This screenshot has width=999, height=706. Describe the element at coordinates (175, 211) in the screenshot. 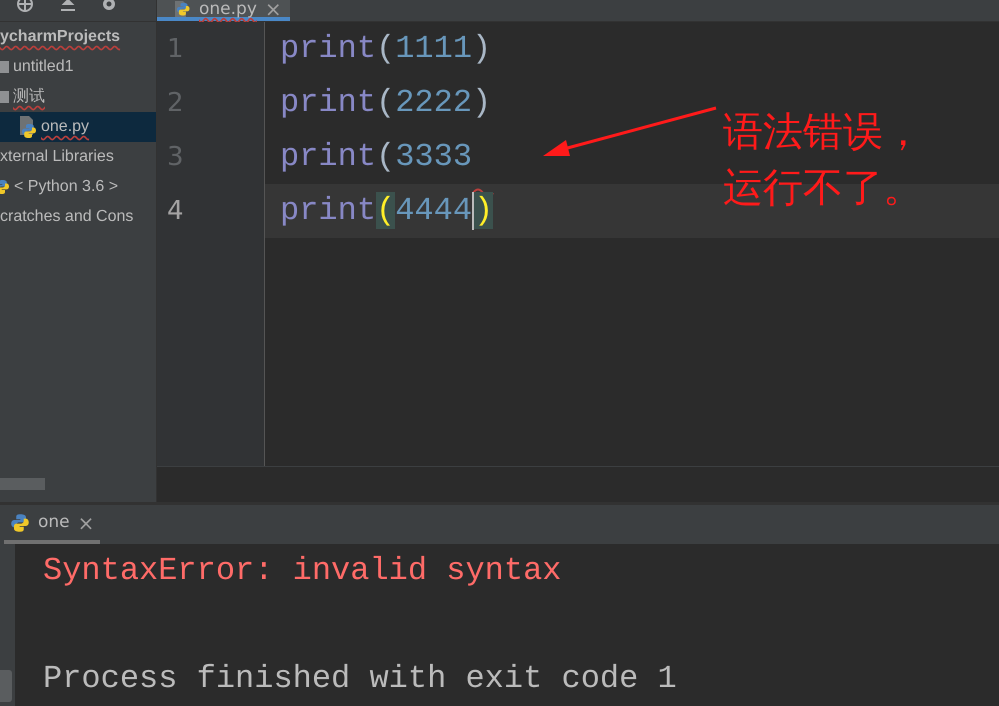

I see `line-number: 4` at that location.